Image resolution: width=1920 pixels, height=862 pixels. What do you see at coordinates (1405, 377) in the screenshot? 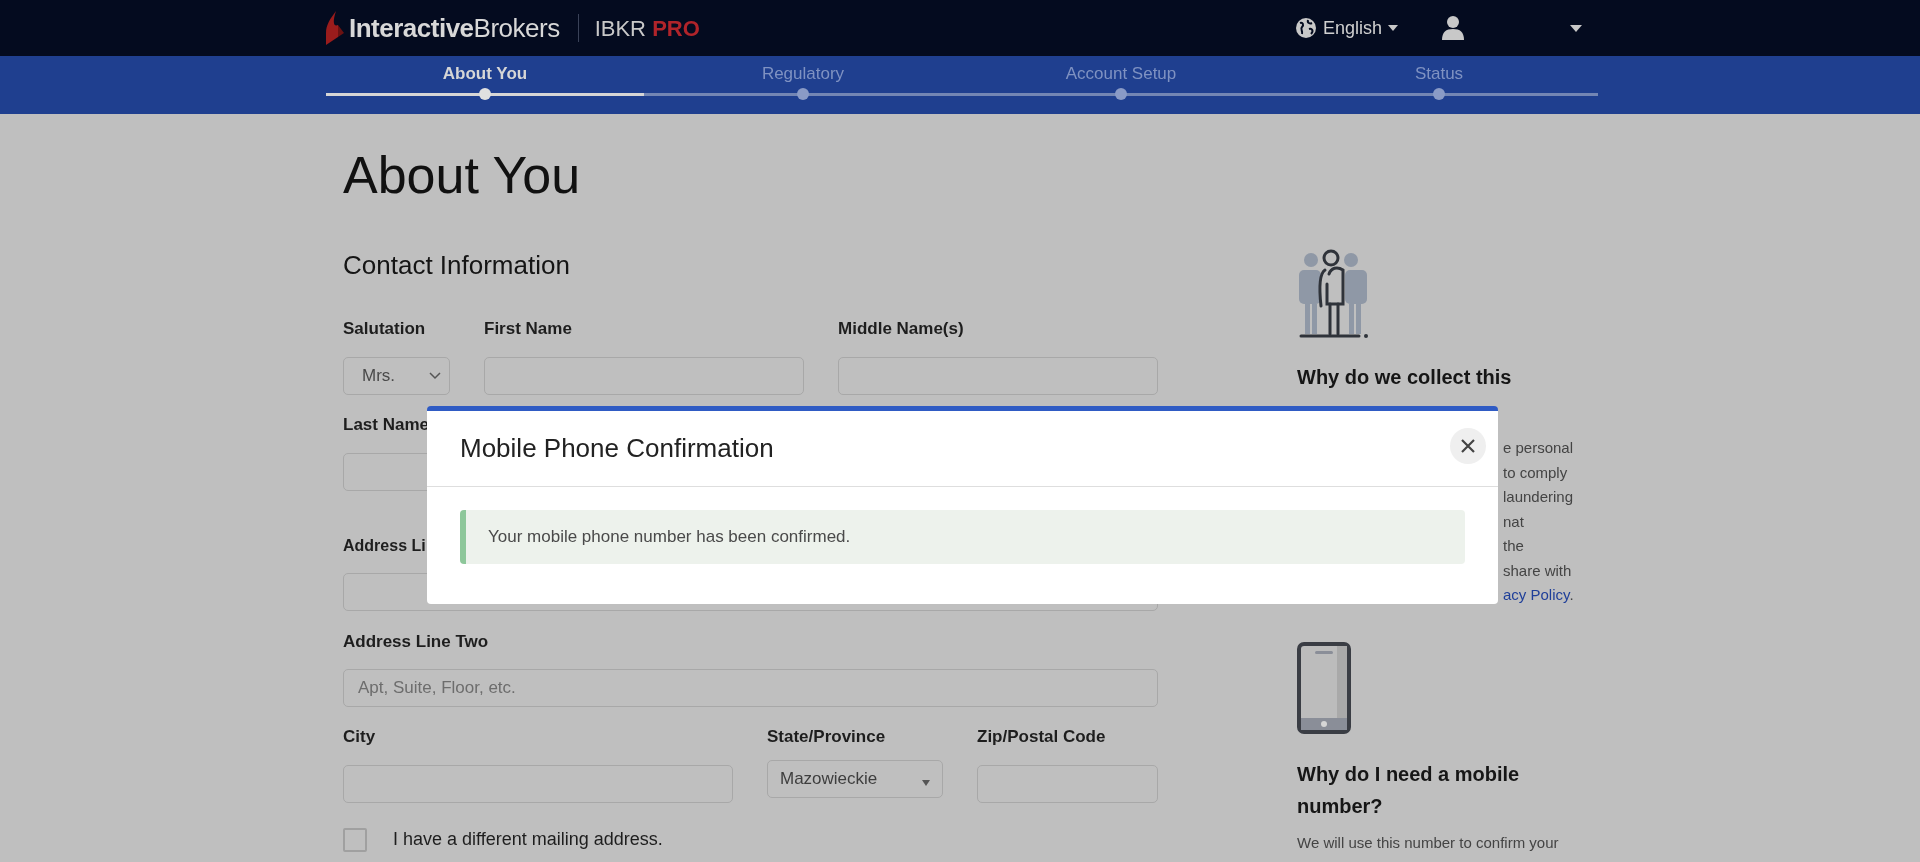
I see `info-heading: Why do we collect this` at bounding box center [1405, 377].